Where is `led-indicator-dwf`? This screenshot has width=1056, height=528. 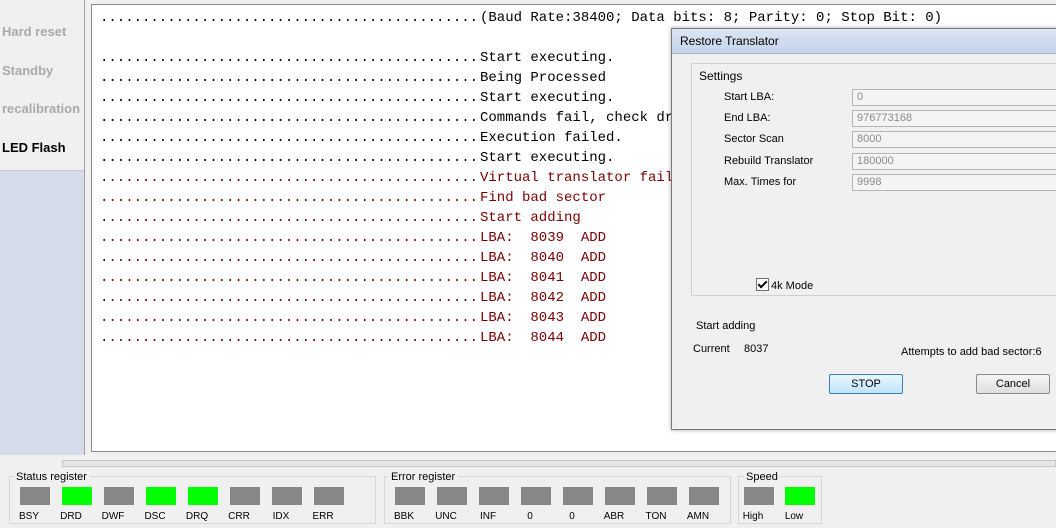
led-indicator-dwf is located at coordinates (119, 496).